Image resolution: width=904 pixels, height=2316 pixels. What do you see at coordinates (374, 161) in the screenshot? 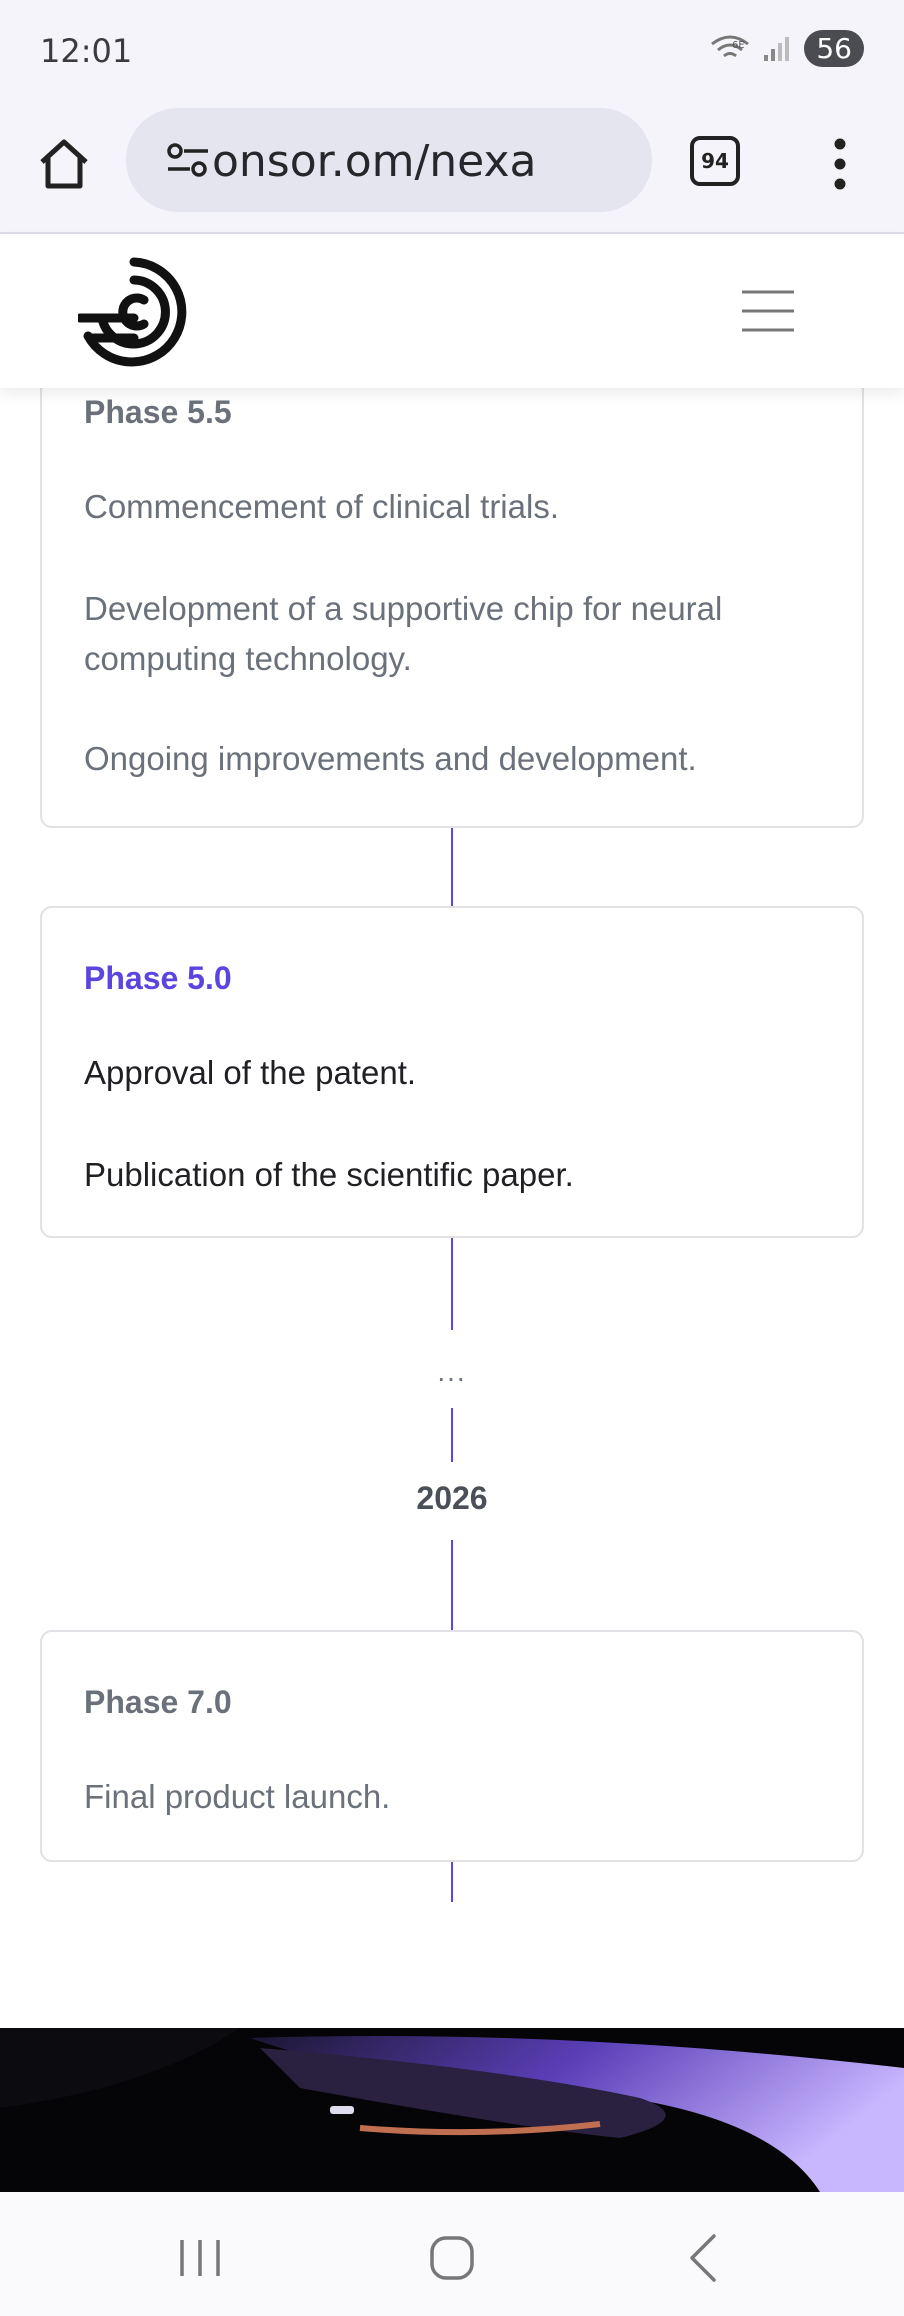
I see `url-text: onsor.om/nexa` at bounding box center [374, 161].